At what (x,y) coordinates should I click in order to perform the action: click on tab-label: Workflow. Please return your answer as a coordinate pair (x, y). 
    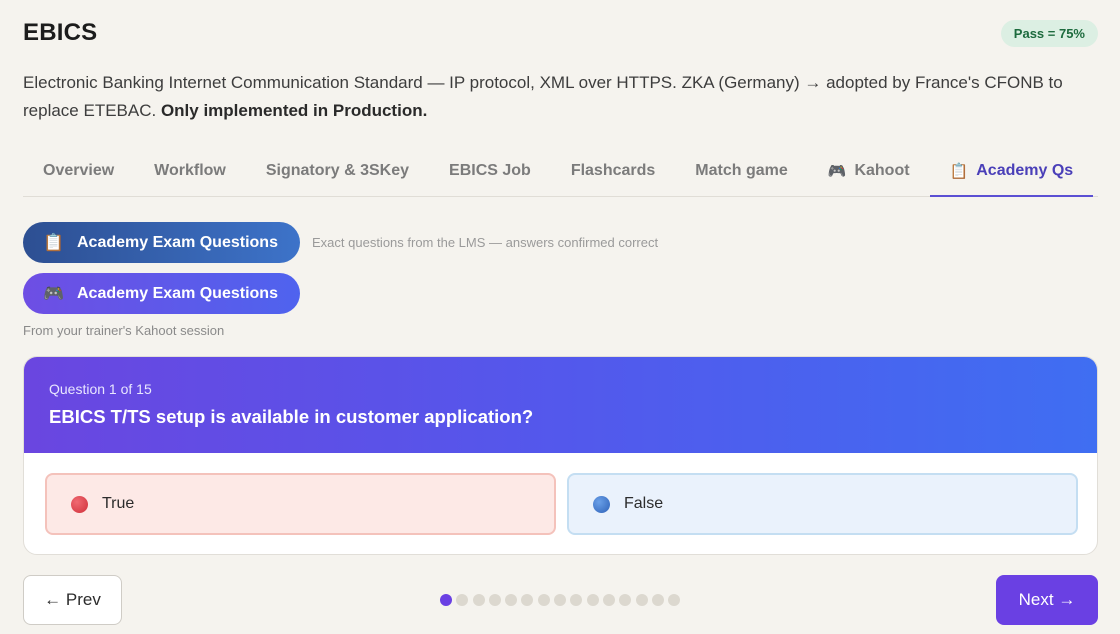
    Looking at the image, I should click on (190, 170).